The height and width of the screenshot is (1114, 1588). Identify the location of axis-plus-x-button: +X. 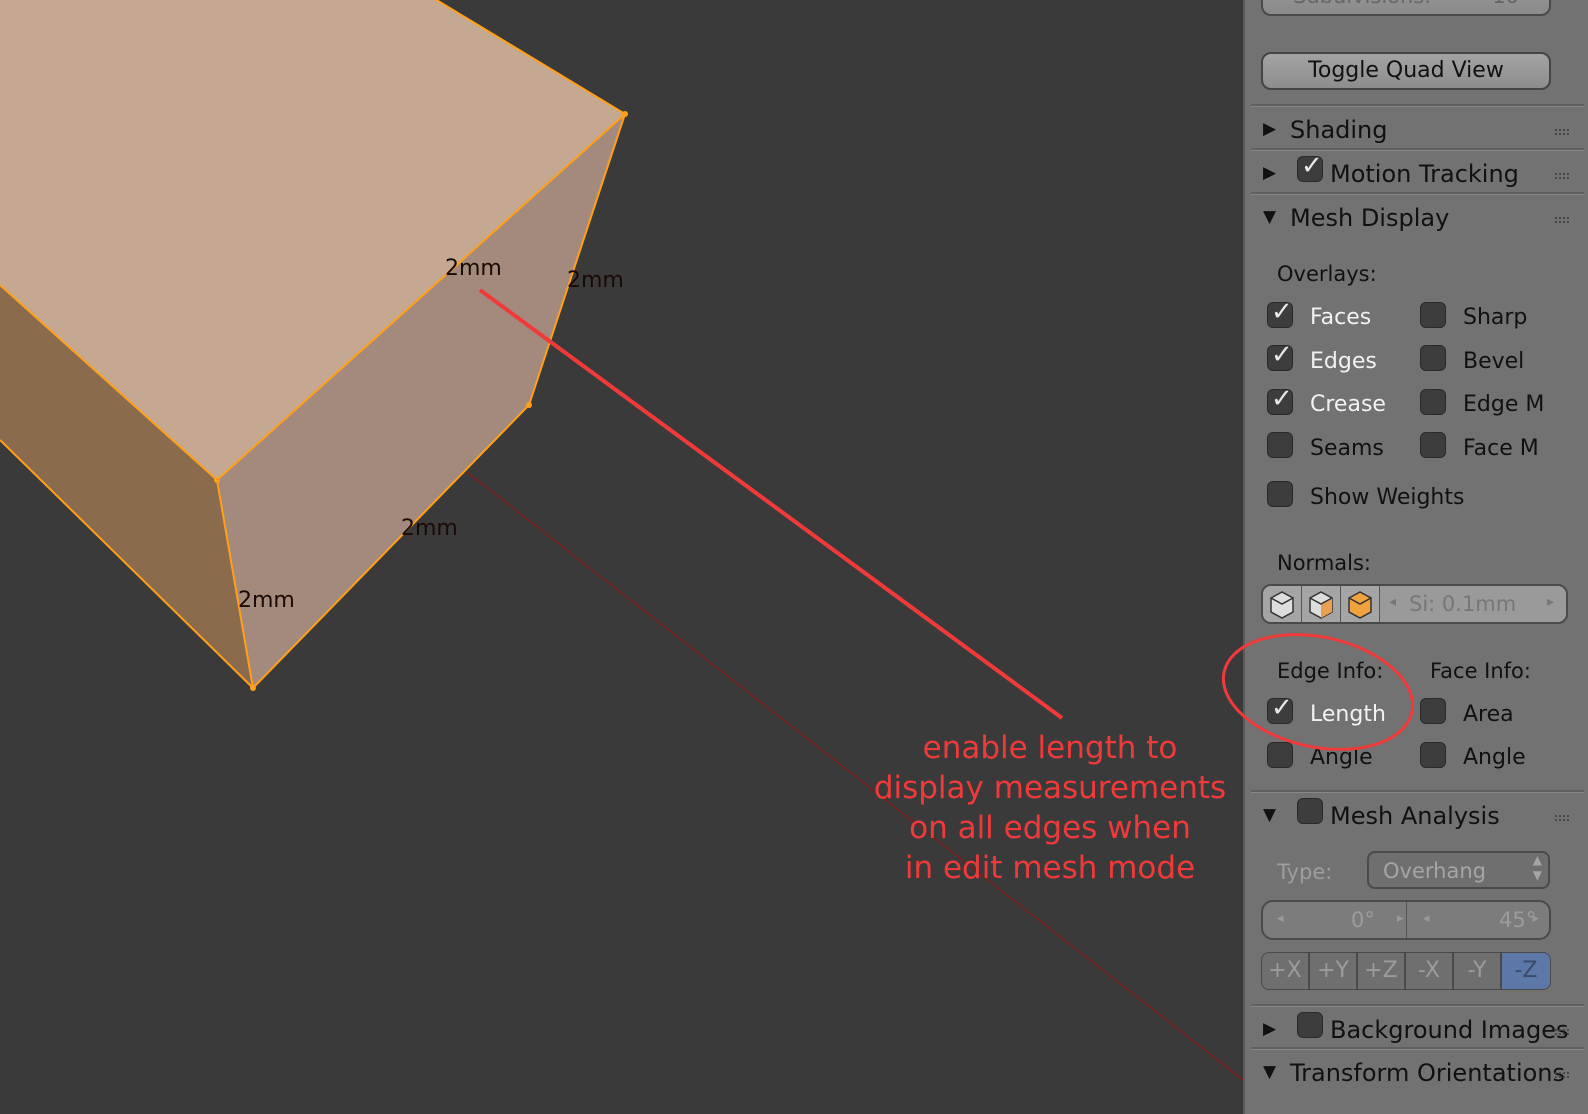
(1285, 971).